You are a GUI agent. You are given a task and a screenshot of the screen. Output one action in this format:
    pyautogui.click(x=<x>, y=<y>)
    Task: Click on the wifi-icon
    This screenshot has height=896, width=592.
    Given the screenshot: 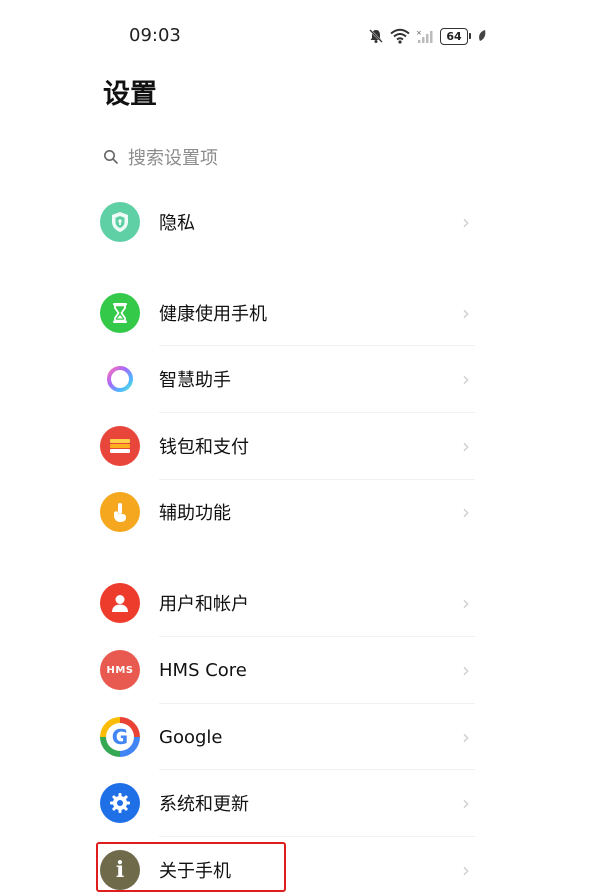 What is the action you would take?
    pyautogui.click(x=400, y=36)
    